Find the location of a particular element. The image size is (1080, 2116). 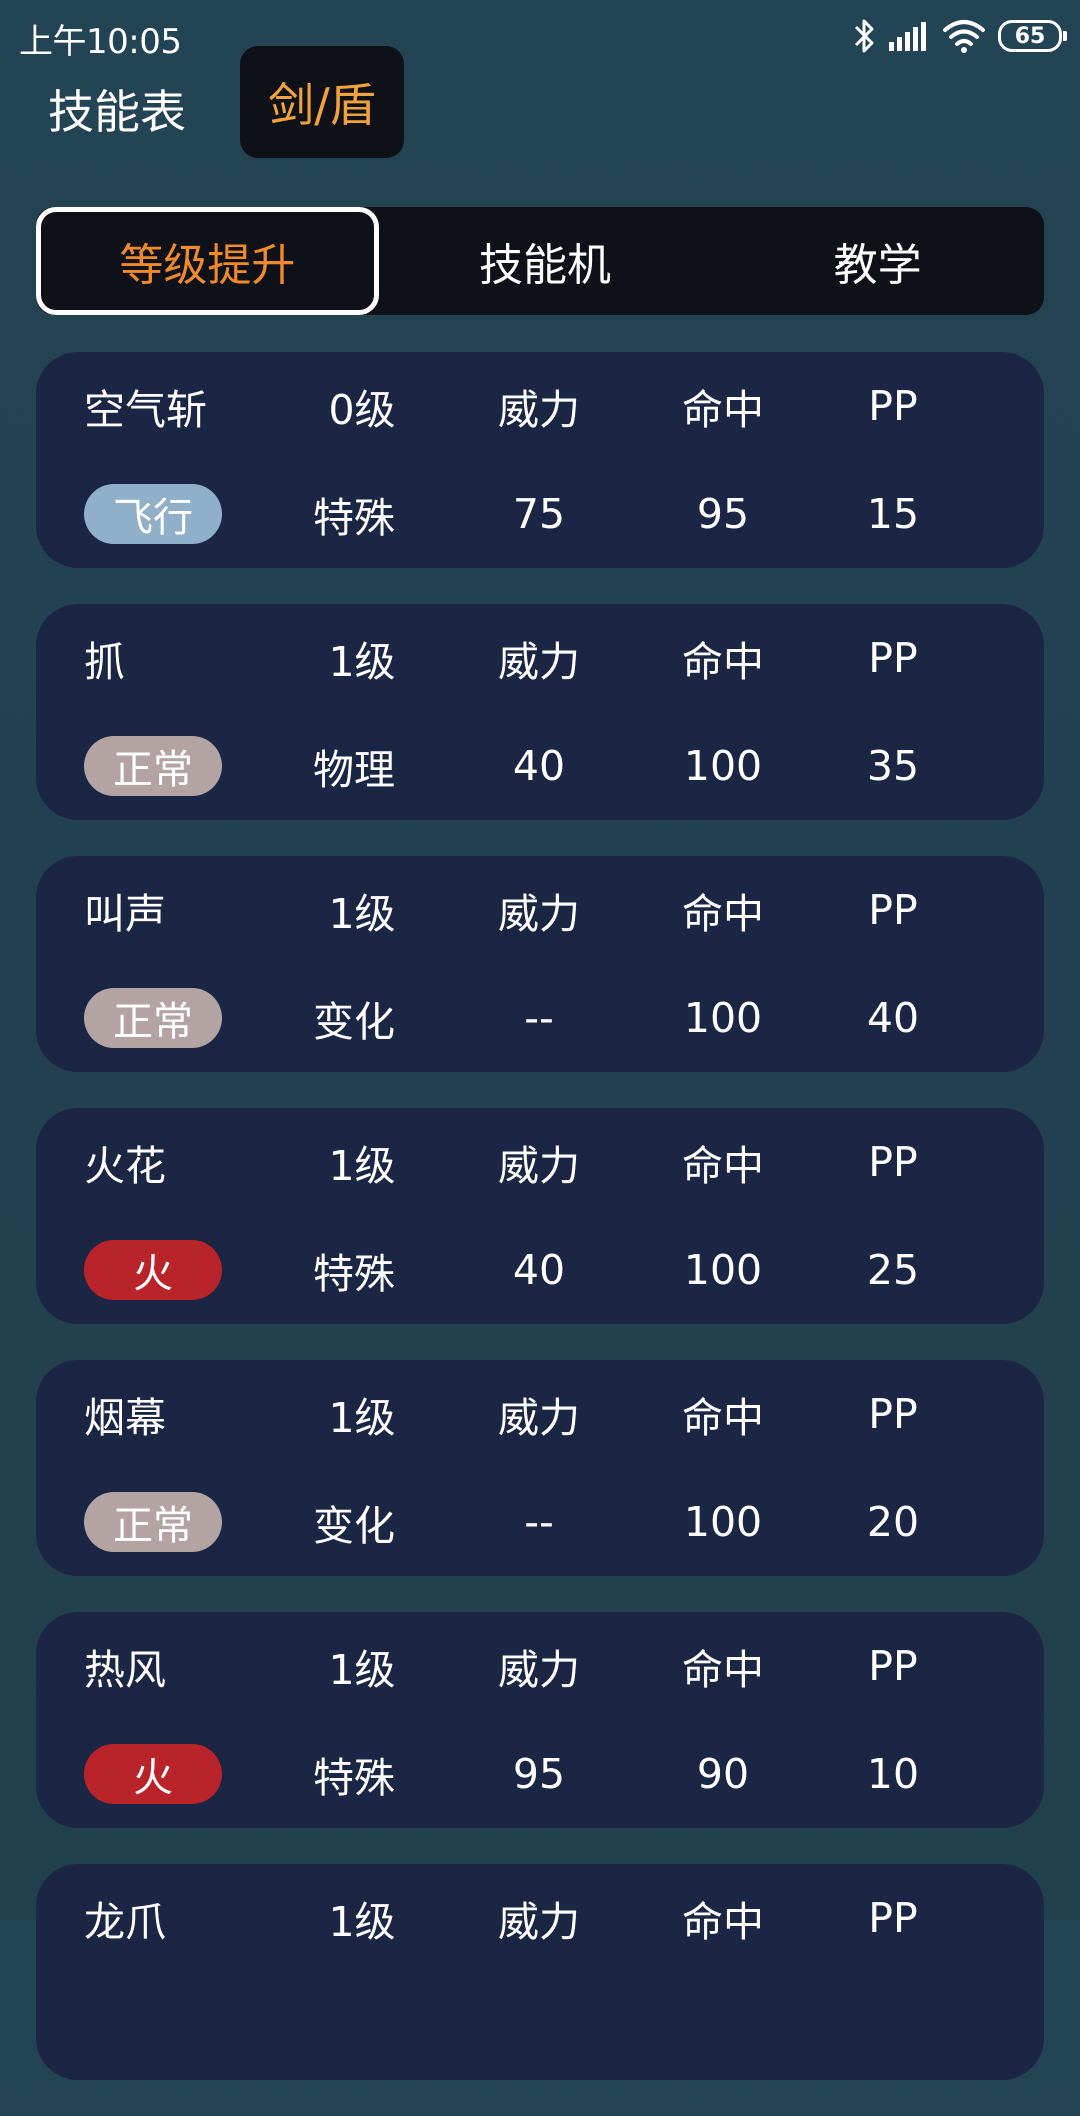

move-category: 物理 is located at coordinates (354, 770).